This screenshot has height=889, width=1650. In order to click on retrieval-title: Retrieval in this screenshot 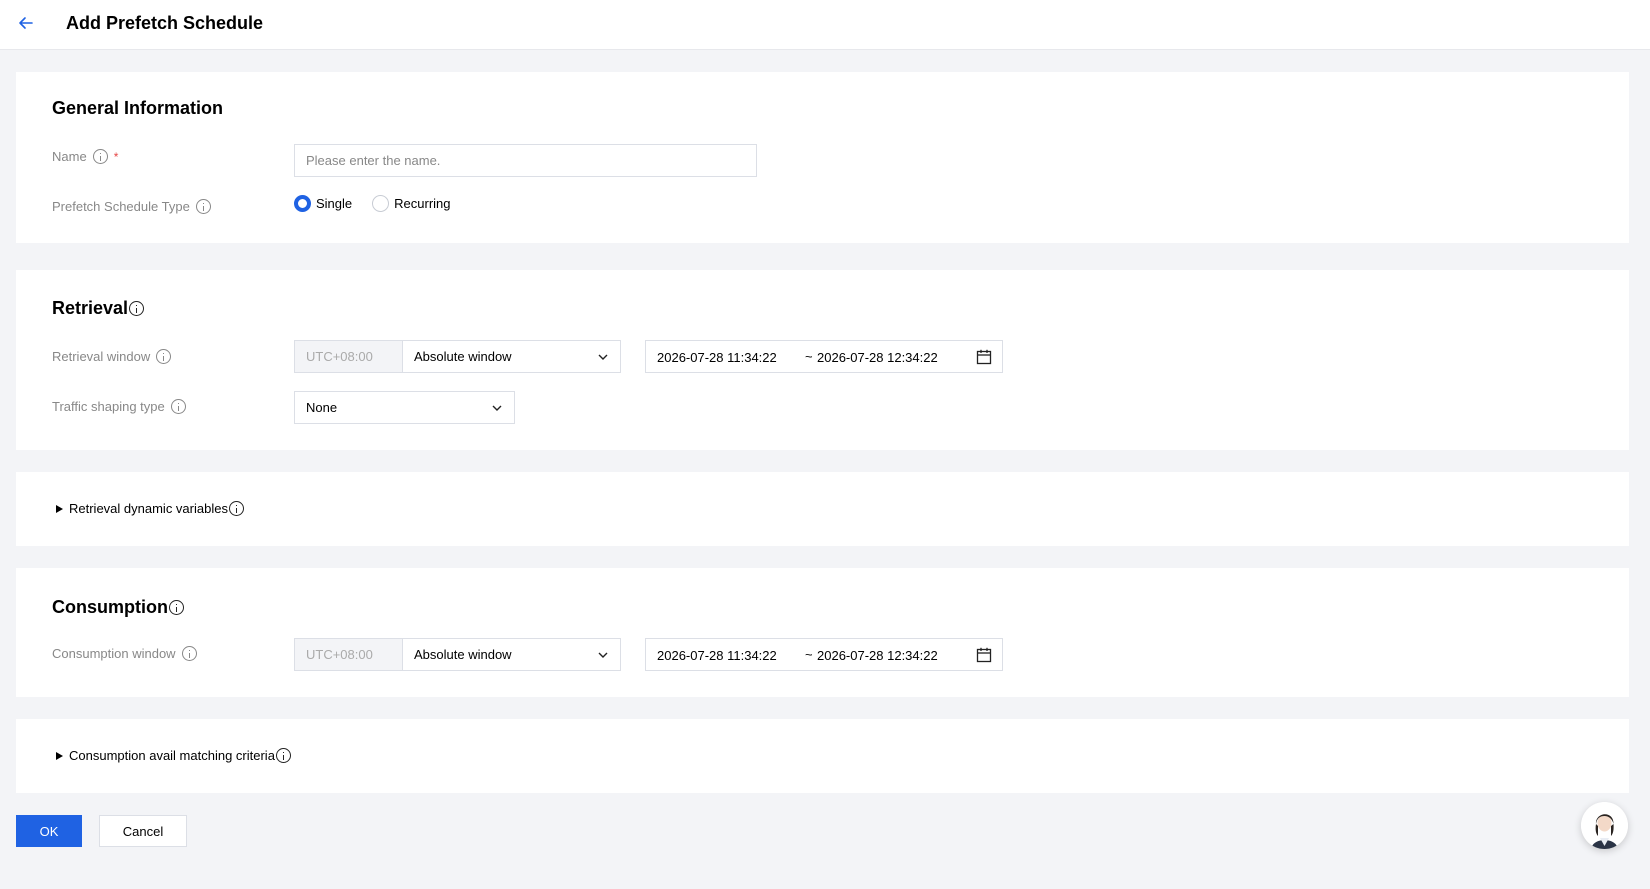, I will do `click(98, 308)`.